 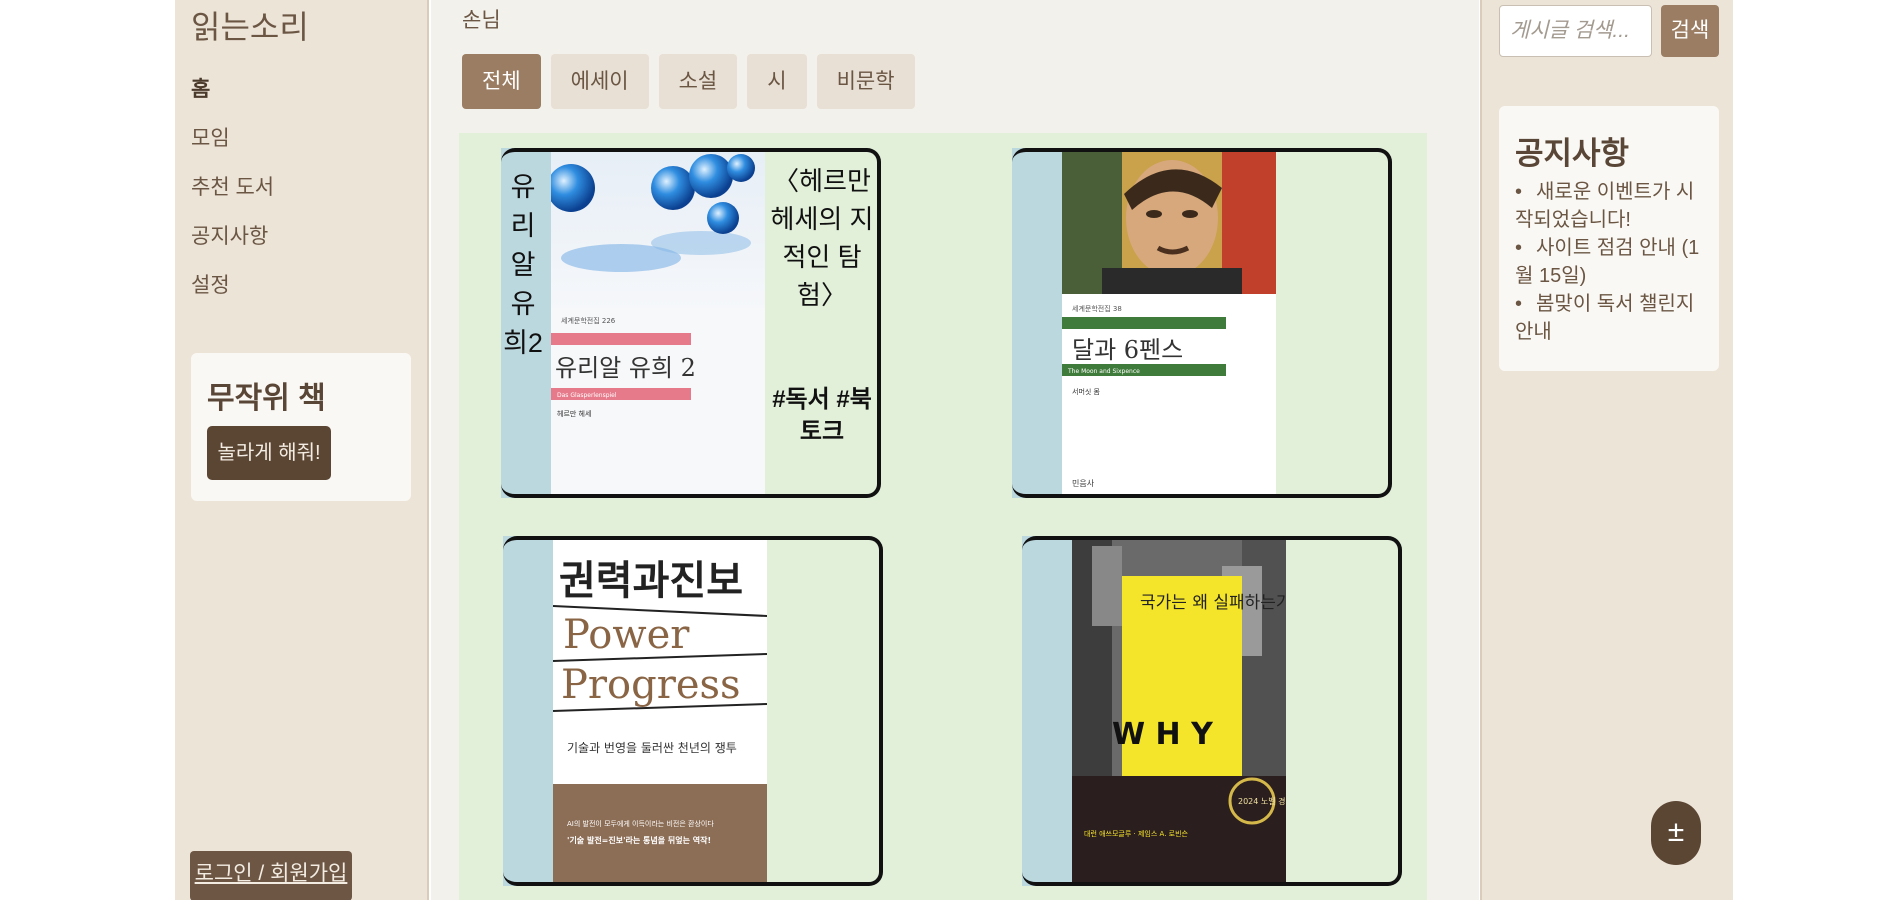 What do you see at coordinates (250, 25) in the screenshot?
I see `site-logo: 읽는소리` at bounding box center [250, 25].